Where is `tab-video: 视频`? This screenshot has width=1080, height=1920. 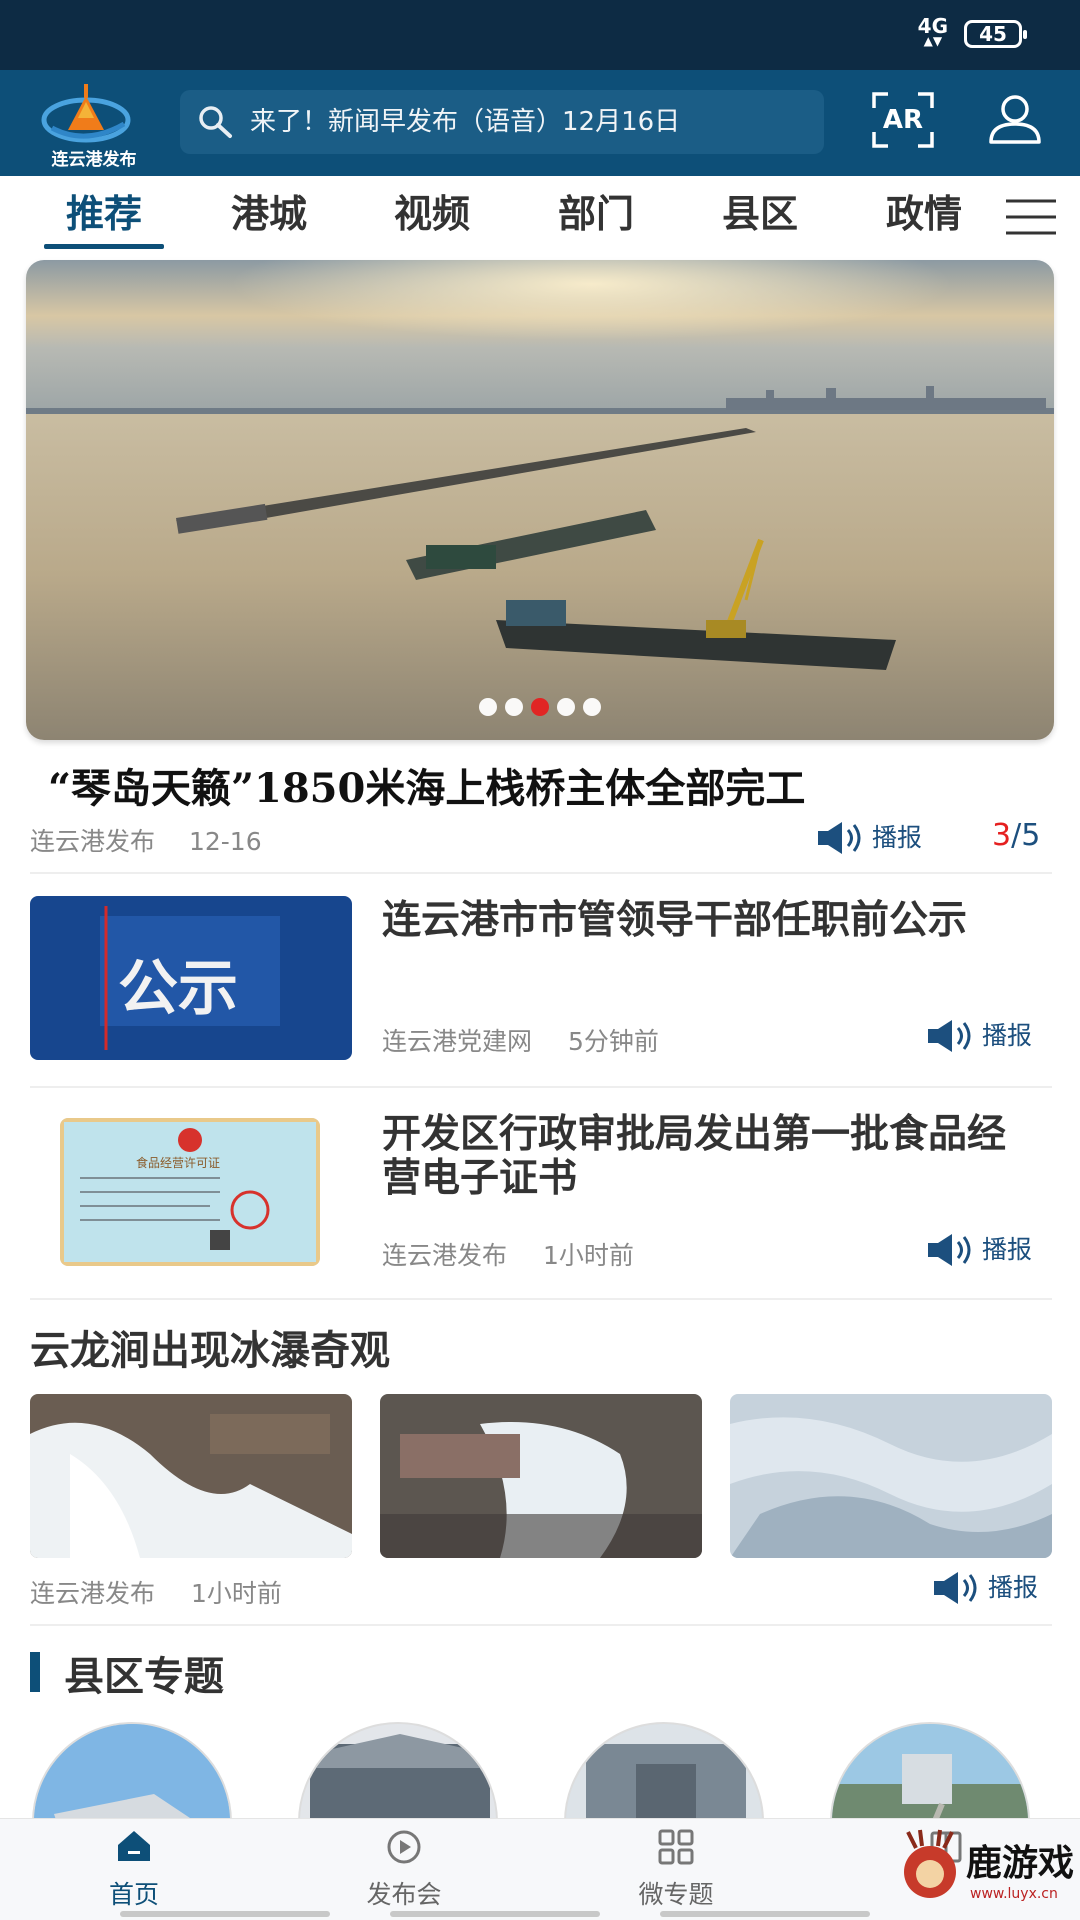
tab-video: 视频 is located at coordinates (432, 214).